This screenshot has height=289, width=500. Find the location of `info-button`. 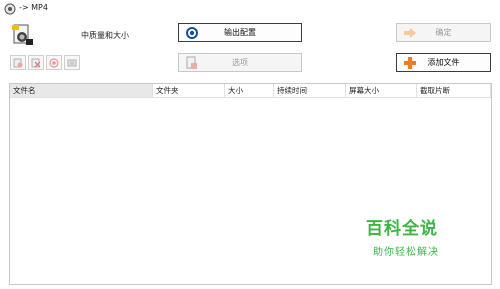

info-button is located at coordinates (72, 62).